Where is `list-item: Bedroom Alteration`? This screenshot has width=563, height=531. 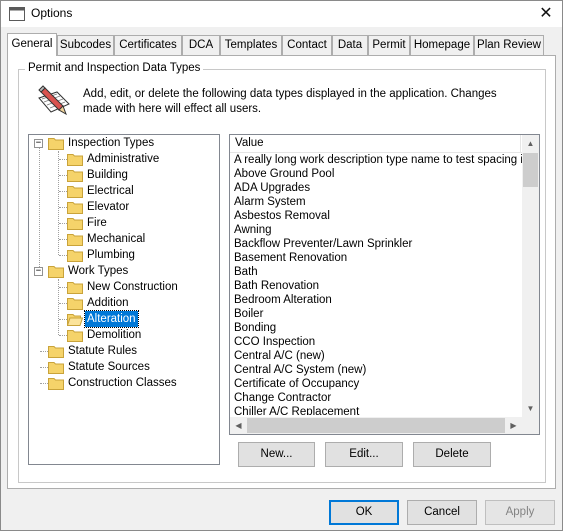 list-item: Bedroom Alteration is located at coordinates (376, 300).